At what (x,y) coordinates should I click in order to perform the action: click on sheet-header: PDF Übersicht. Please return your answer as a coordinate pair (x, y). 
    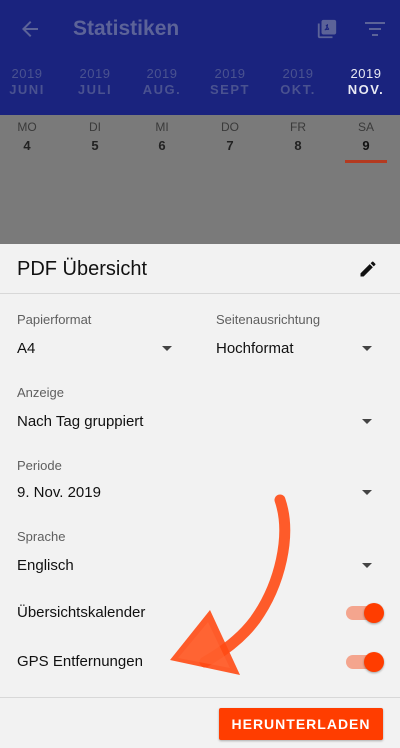
    Looking at the image, I should click on (200, 269).